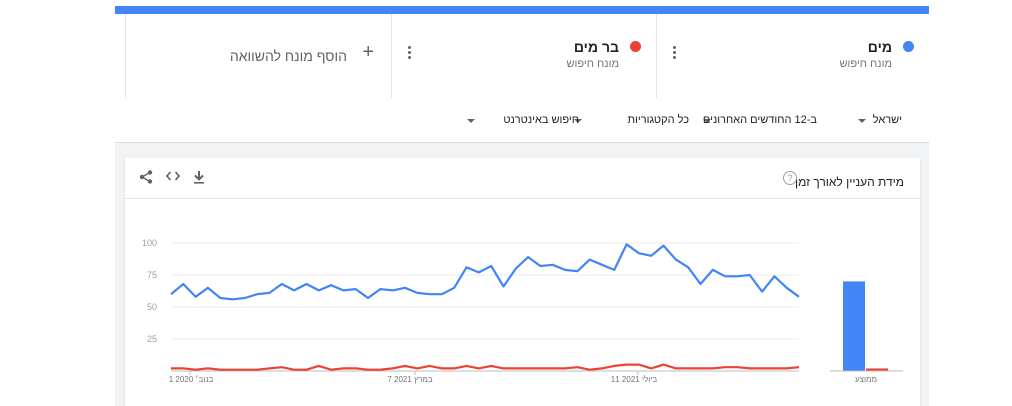 The height and width of the screenshot is (406, 1012). I want to click on y-tick-label: 100, so click(149, 243).